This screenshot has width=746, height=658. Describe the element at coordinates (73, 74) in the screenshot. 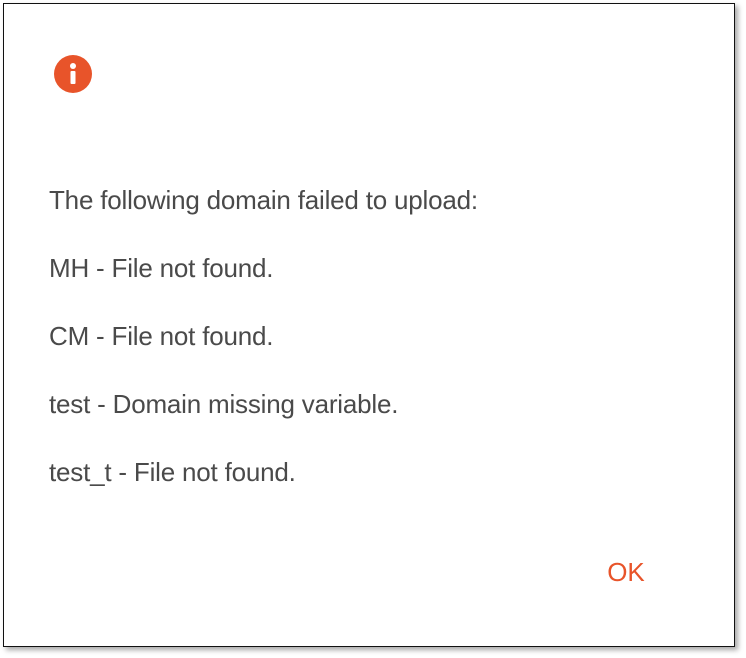

I see `info-icon` at that location.